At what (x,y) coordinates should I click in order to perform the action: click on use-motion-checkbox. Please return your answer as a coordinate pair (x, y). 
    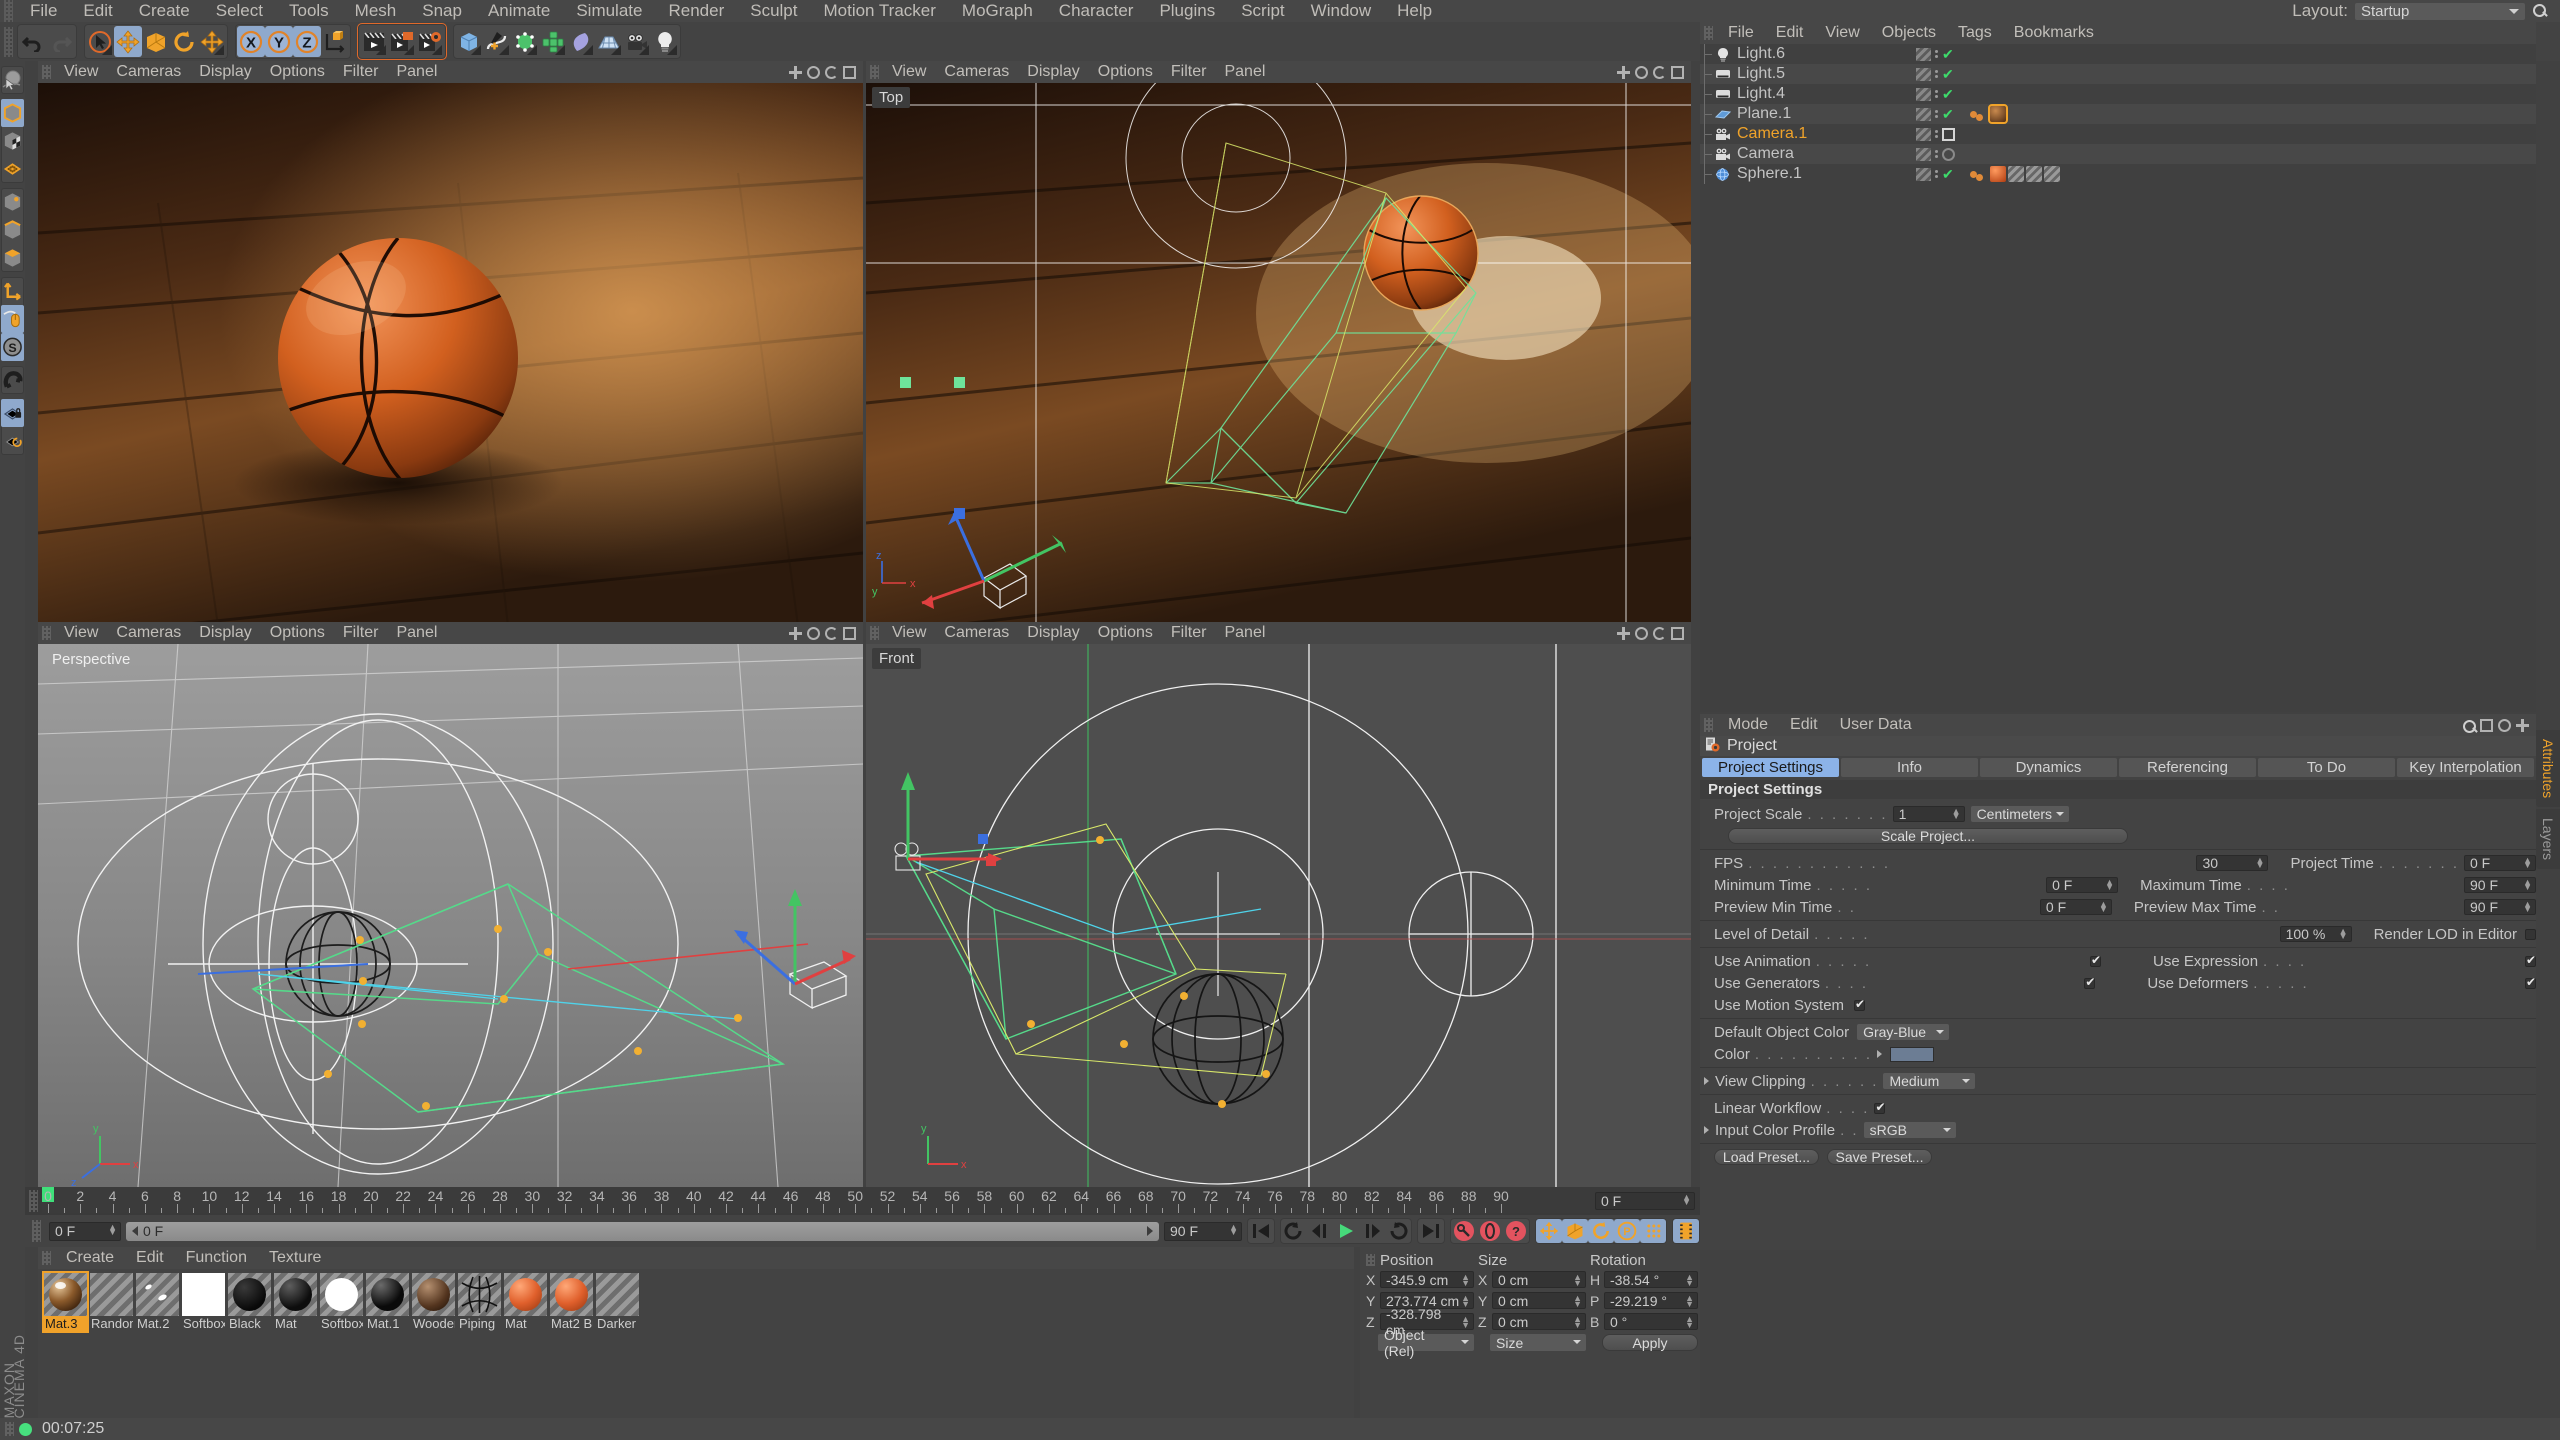
    Looking at the image, I should click on (1859, 1004).